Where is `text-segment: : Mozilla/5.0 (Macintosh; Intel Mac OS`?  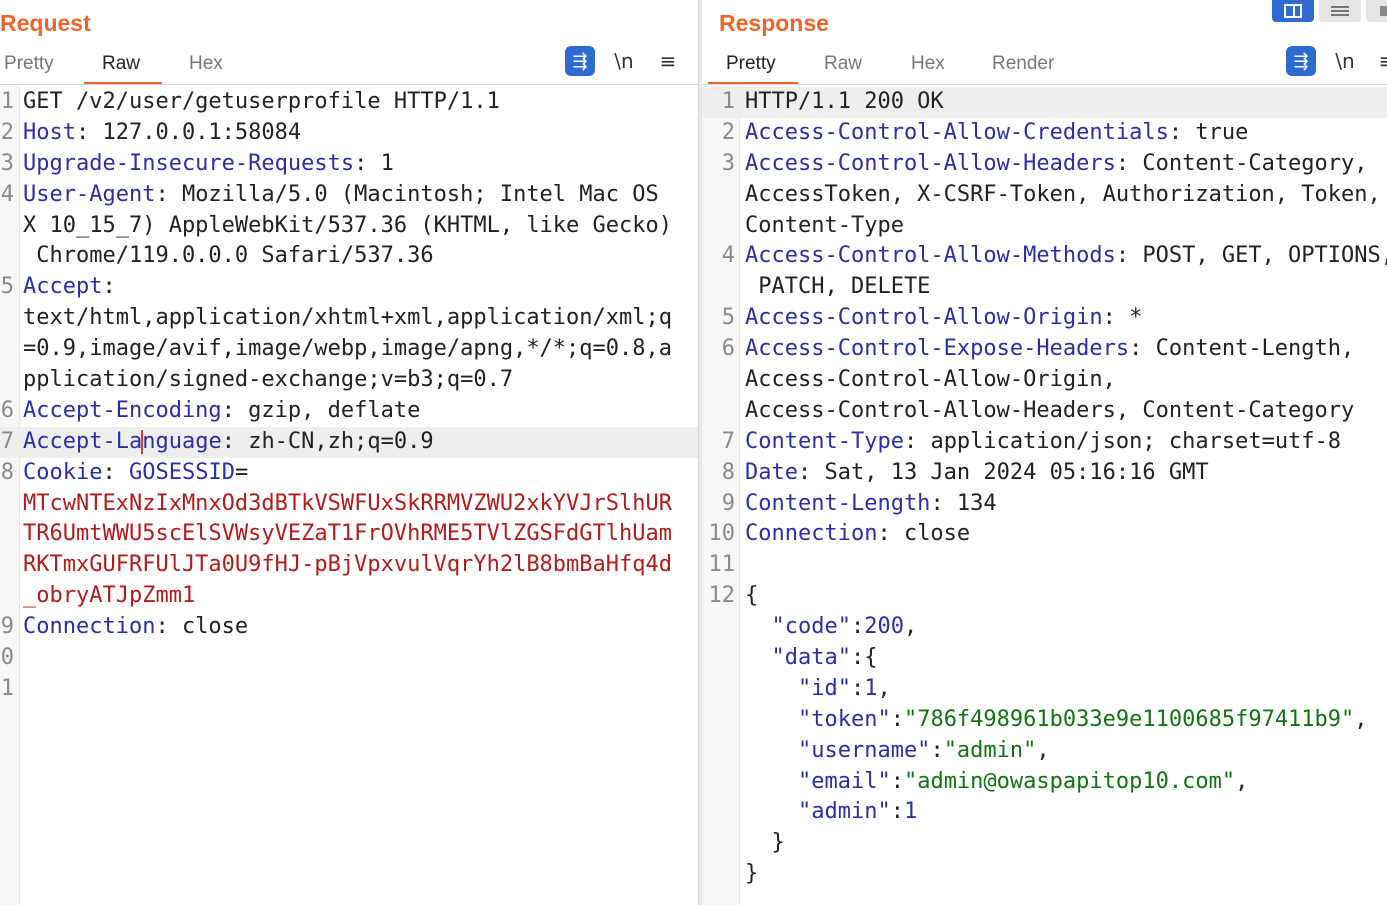 text-segment: : Mozilla/5.0 (Macintosh; Intel Mac OS is located at coordinates (407, 194).